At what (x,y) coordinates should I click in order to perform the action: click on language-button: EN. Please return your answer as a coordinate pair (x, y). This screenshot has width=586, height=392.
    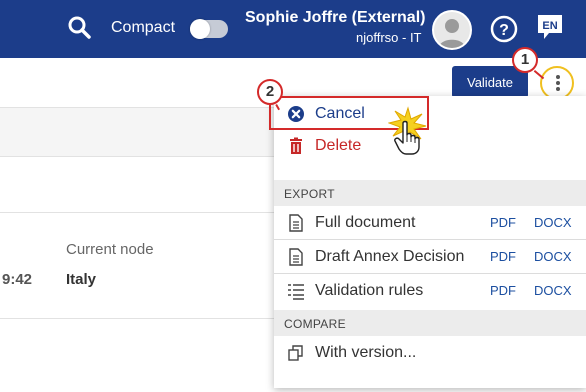
    Looking at the image, I should click on (550, 27).